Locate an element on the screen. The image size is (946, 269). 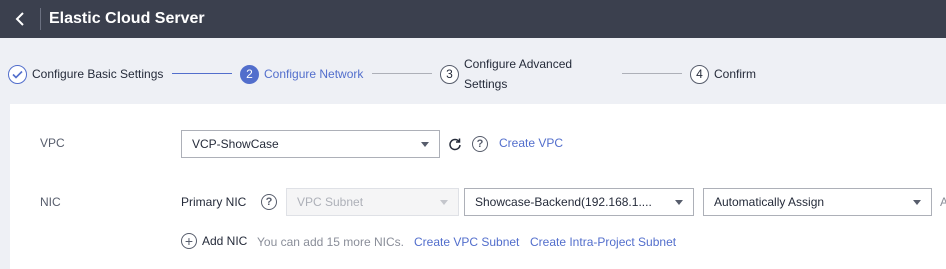
step-number: 3 is located at coordinates (449, 74).